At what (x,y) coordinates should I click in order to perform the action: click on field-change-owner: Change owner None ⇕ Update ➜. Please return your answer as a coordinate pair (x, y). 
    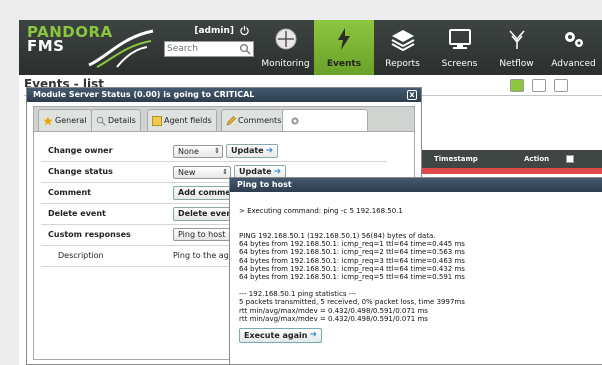
    Looking at the image, I should click on (214, 151).